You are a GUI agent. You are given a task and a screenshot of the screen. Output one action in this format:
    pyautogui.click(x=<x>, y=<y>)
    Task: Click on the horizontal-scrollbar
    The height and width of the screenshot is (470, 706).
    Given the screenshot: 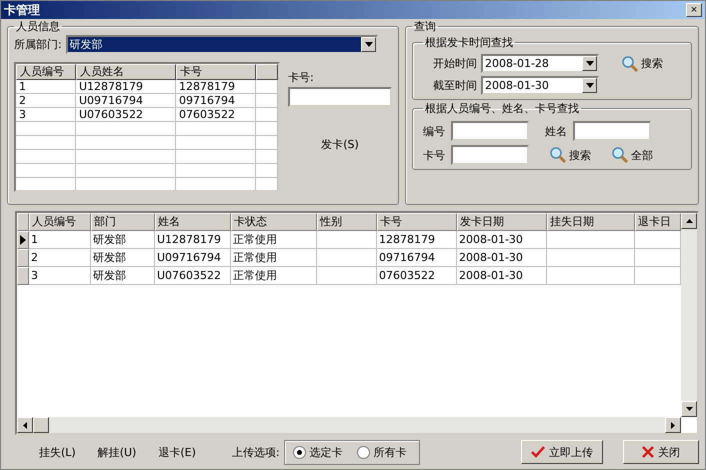 What is the action you would take?
    pyautogui.click(x=349, y=425)
    